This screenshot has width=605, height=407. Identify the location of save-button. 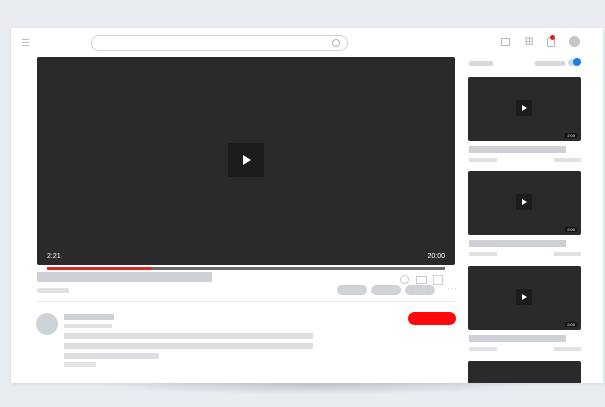
(420, 290).